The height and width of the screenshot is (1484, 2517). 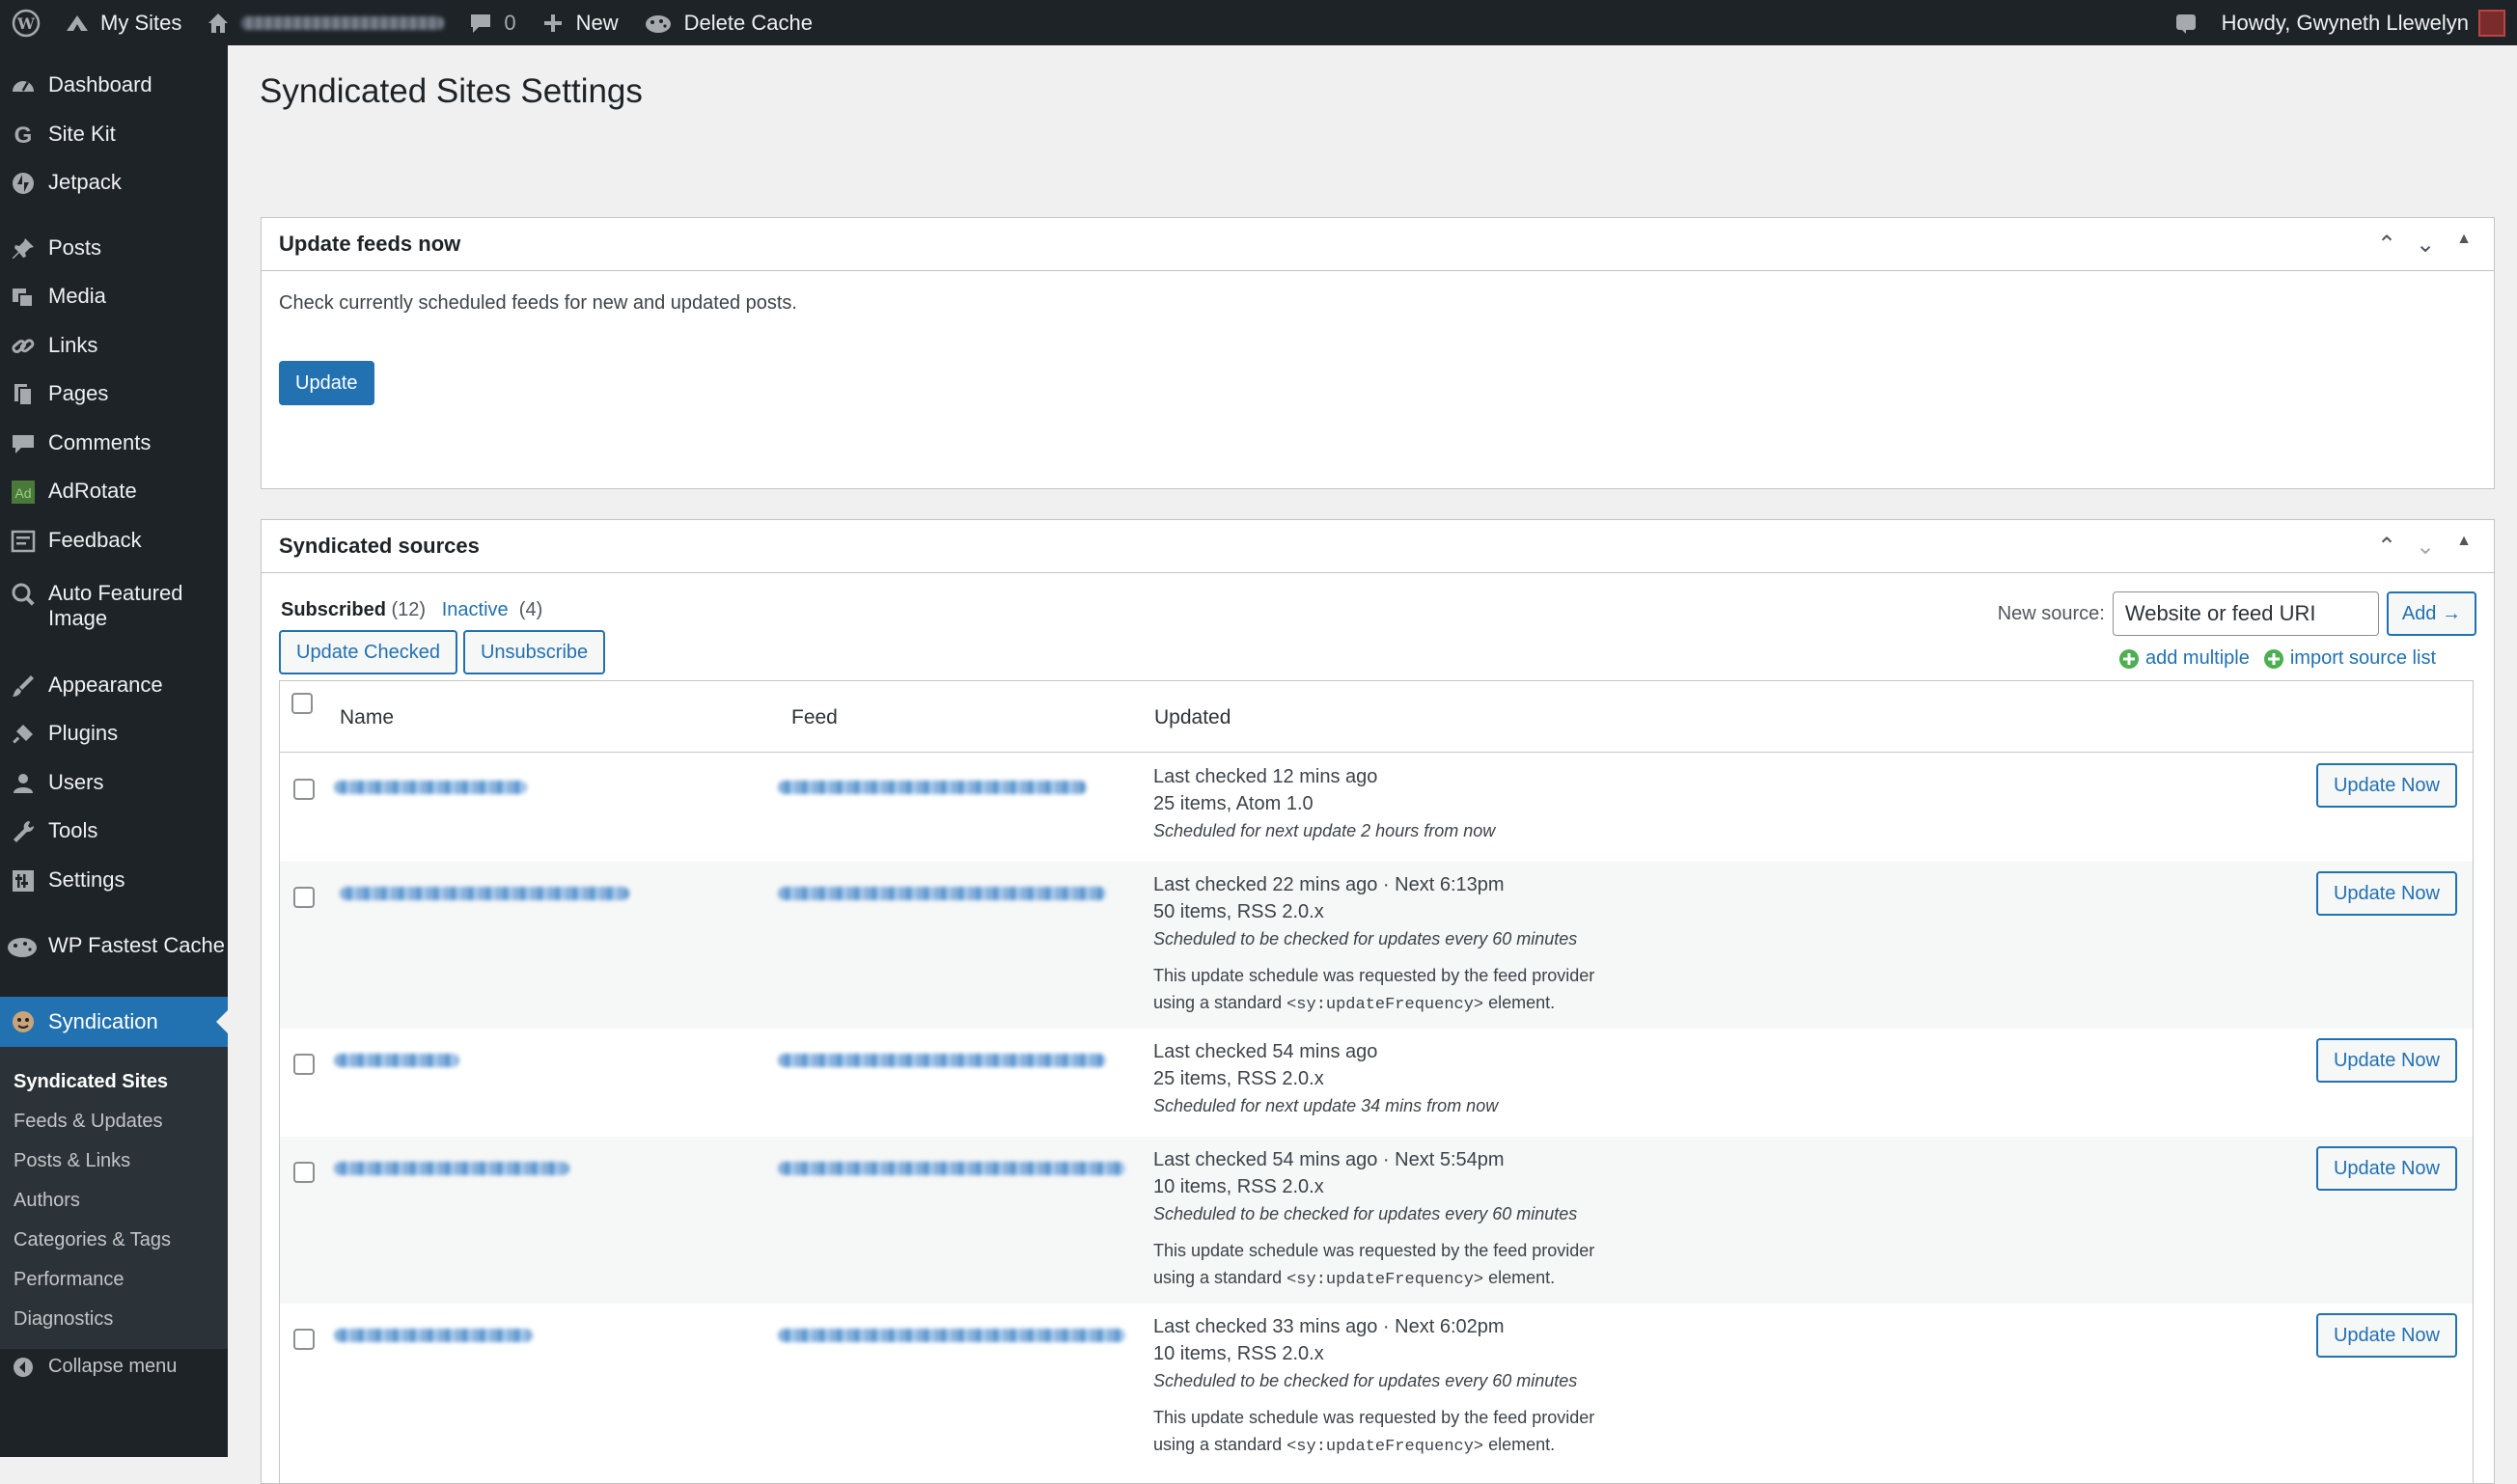 I want to click on sidebar-item-links: Links, so click(x=114, y=345).